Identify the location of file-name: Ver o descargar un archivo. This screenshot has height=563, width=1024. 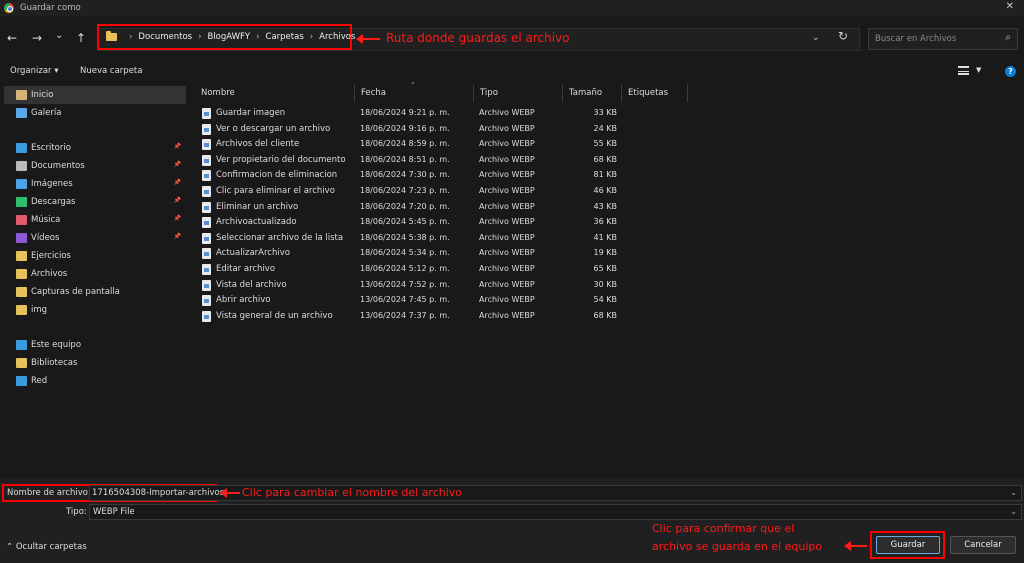
(273, 128).